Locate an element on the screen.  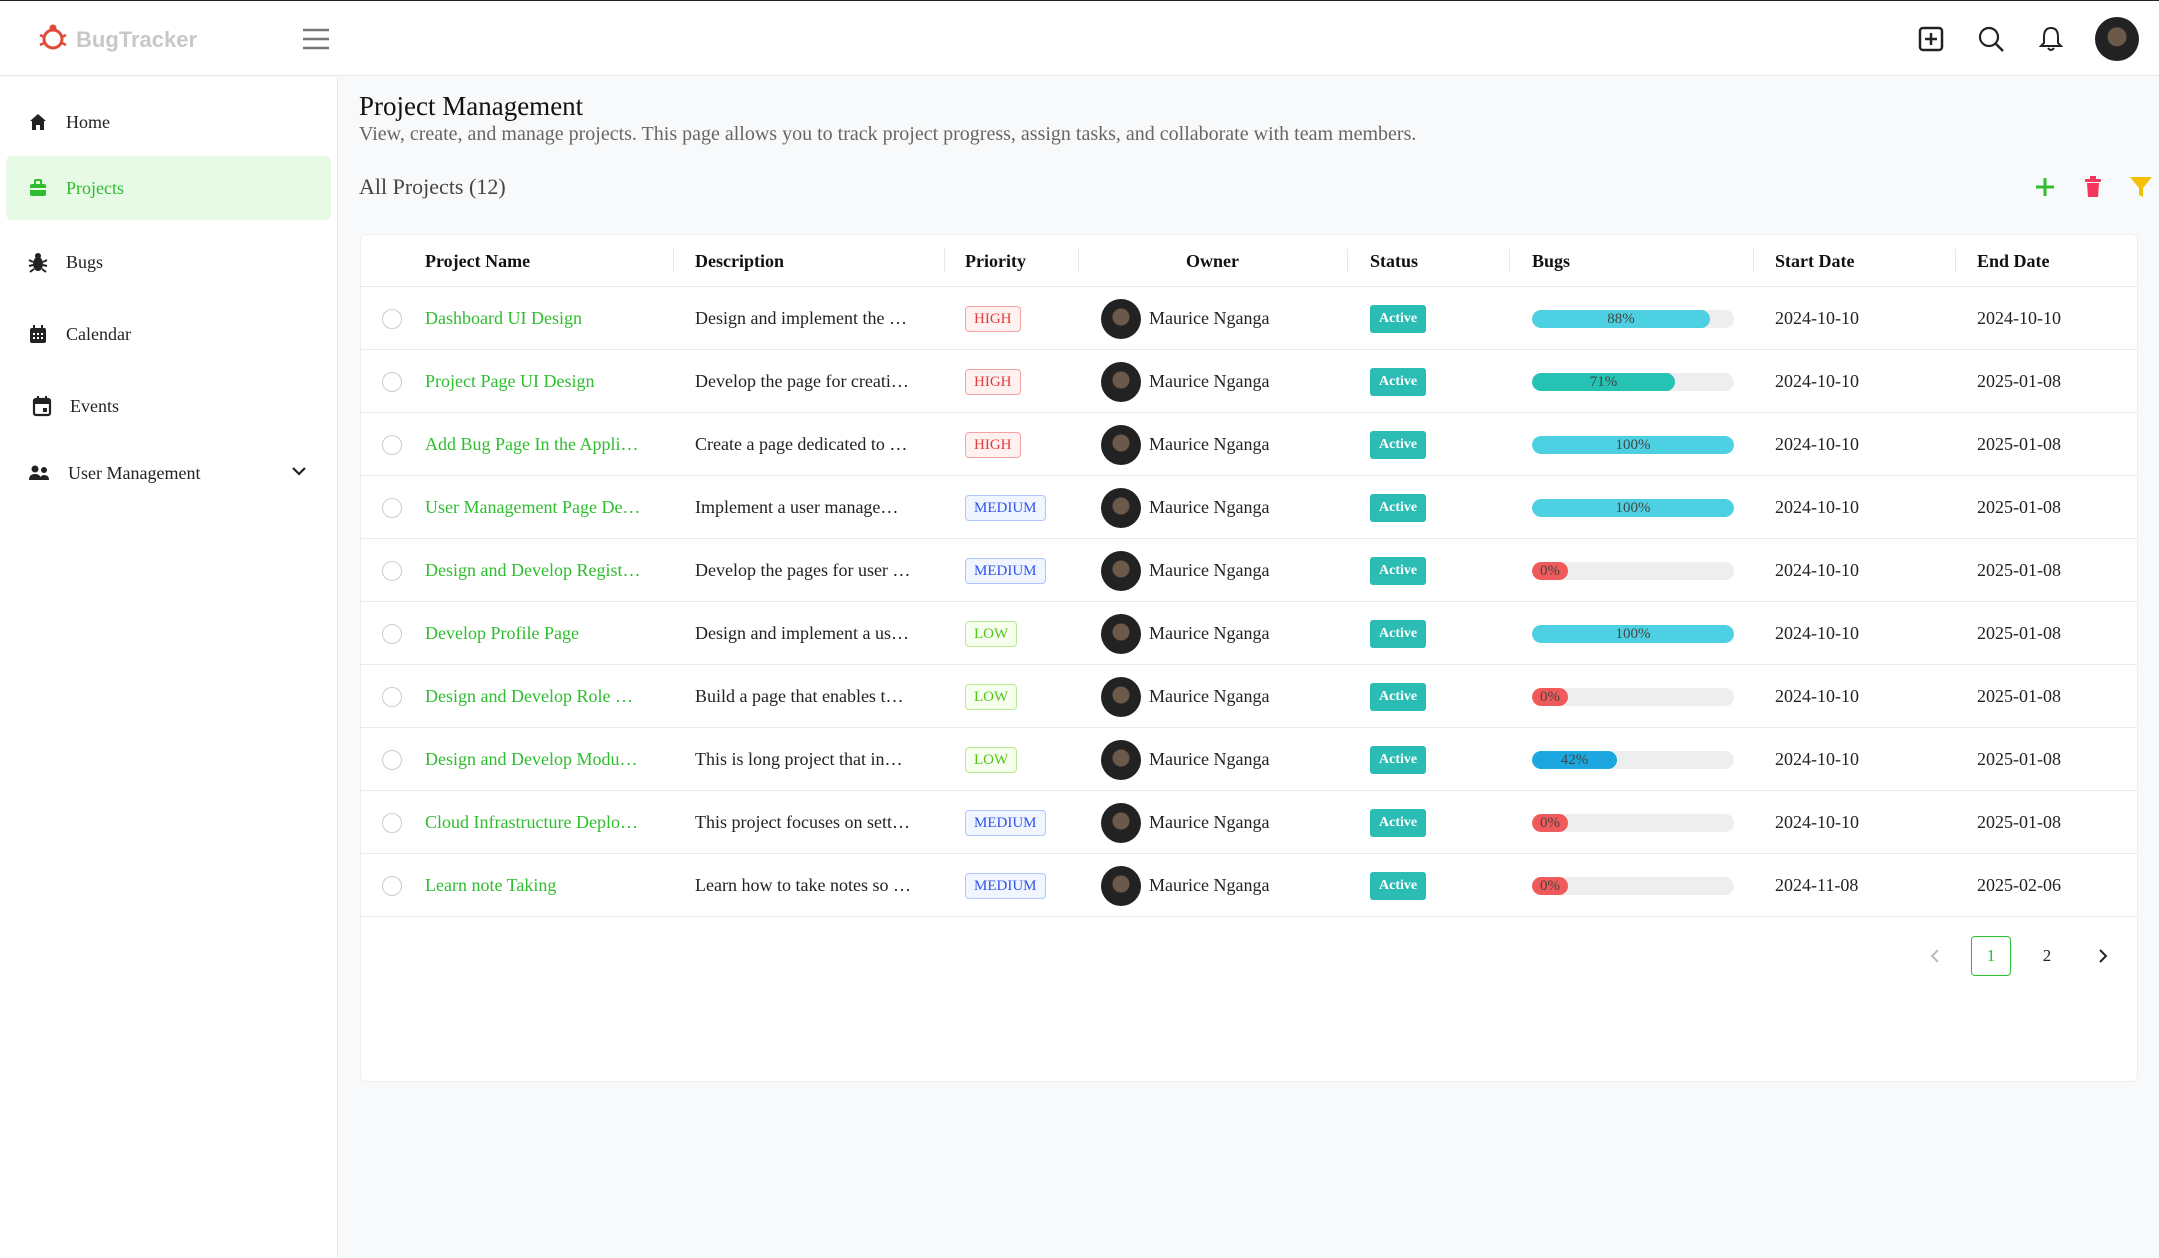
column-header: Bugs is located at coordinates (1551, 261).